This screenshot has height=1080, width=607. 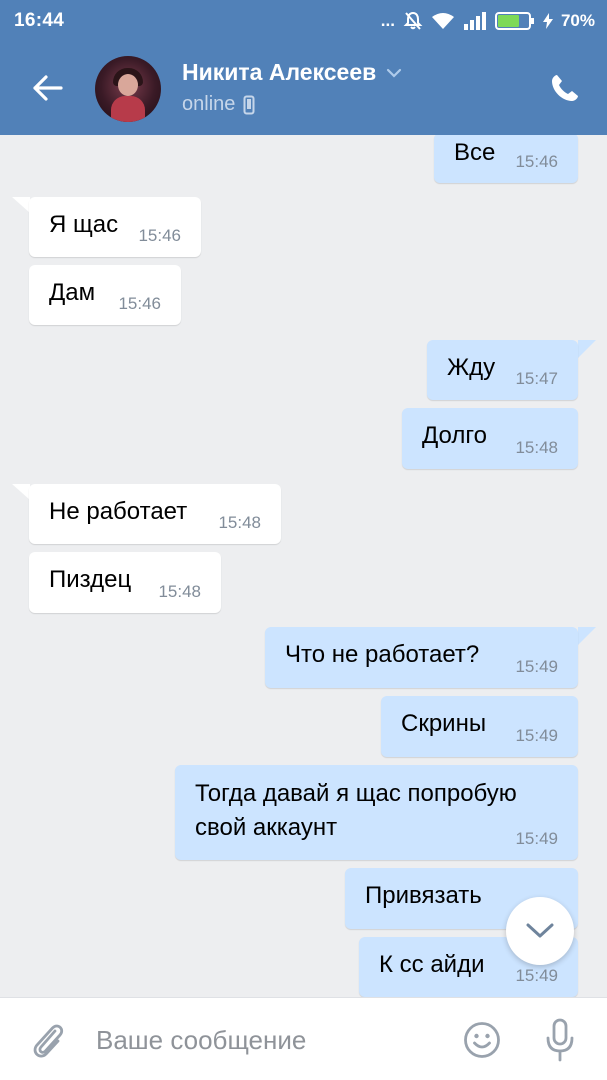 What do you see at coordinates (39, 20) in the screenshot?
I see `status-time: 16:44` at bounding box center [39, 20].